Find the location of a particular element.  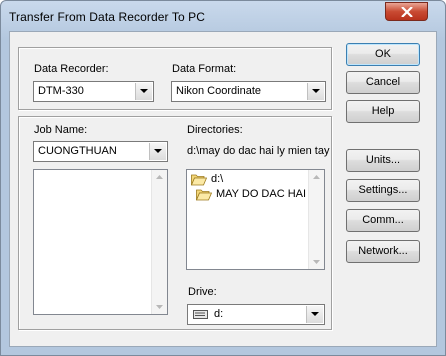

directories-label: Directories: is located at coordinates (215, 130).